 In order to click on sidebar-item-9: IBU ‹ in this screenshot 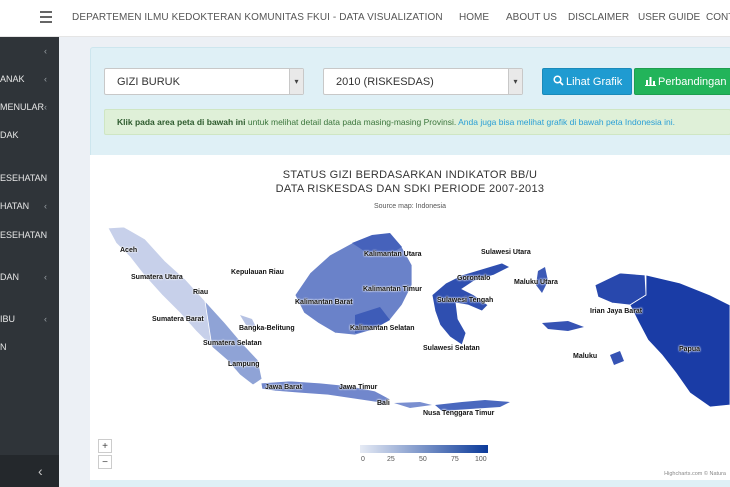, I will do `click(29, 321)`.